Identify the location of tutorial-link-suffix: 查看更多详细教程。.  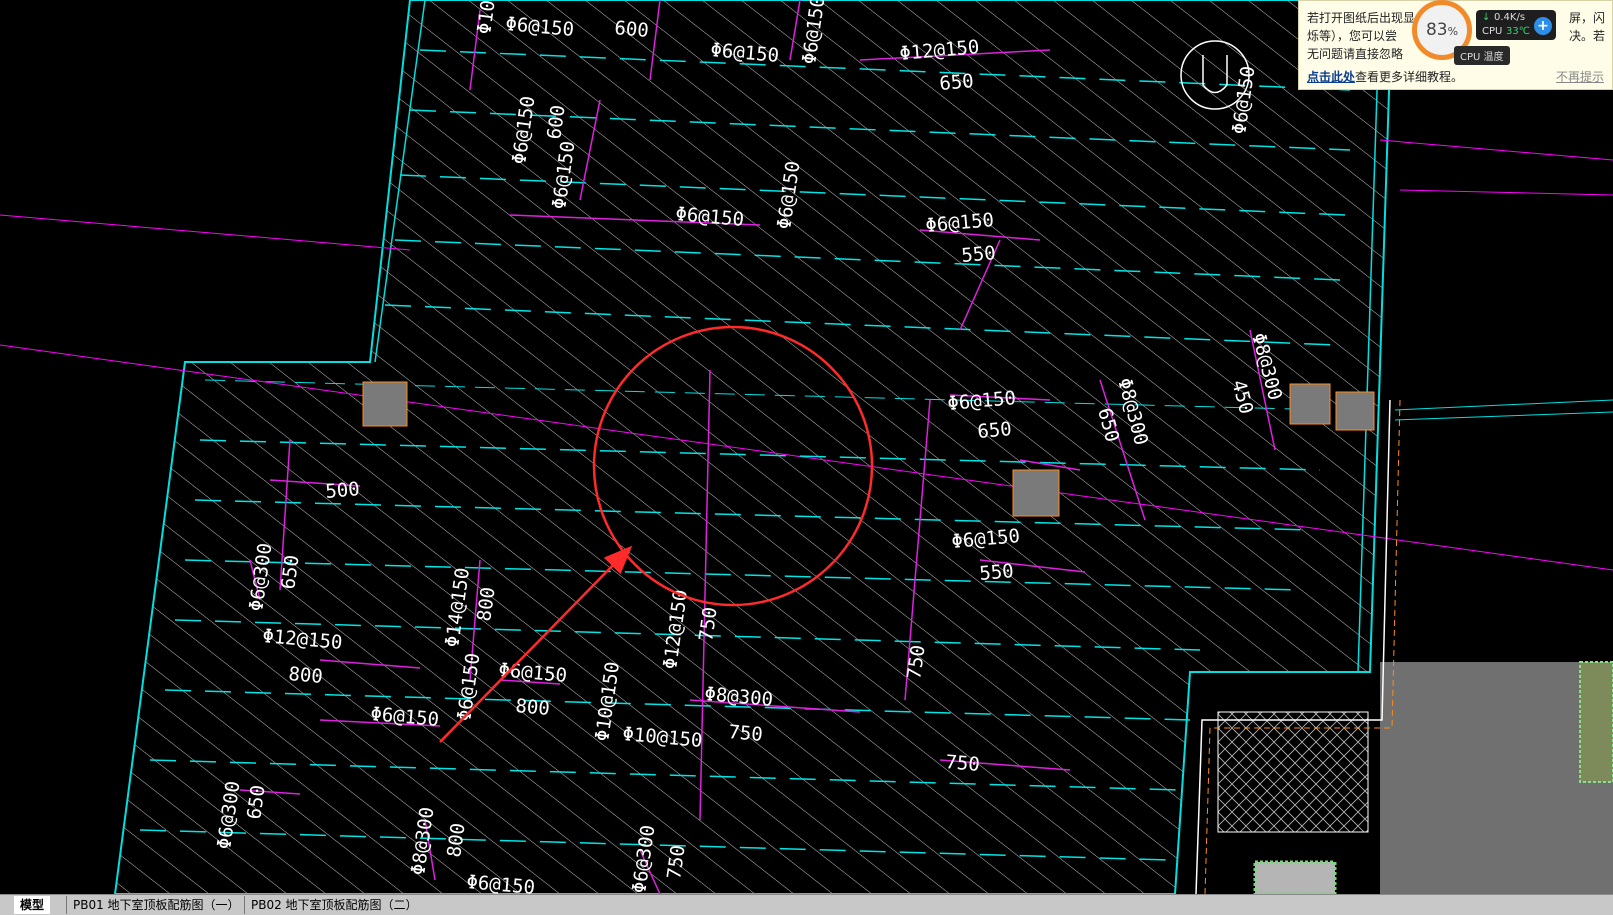
(1409, 77).